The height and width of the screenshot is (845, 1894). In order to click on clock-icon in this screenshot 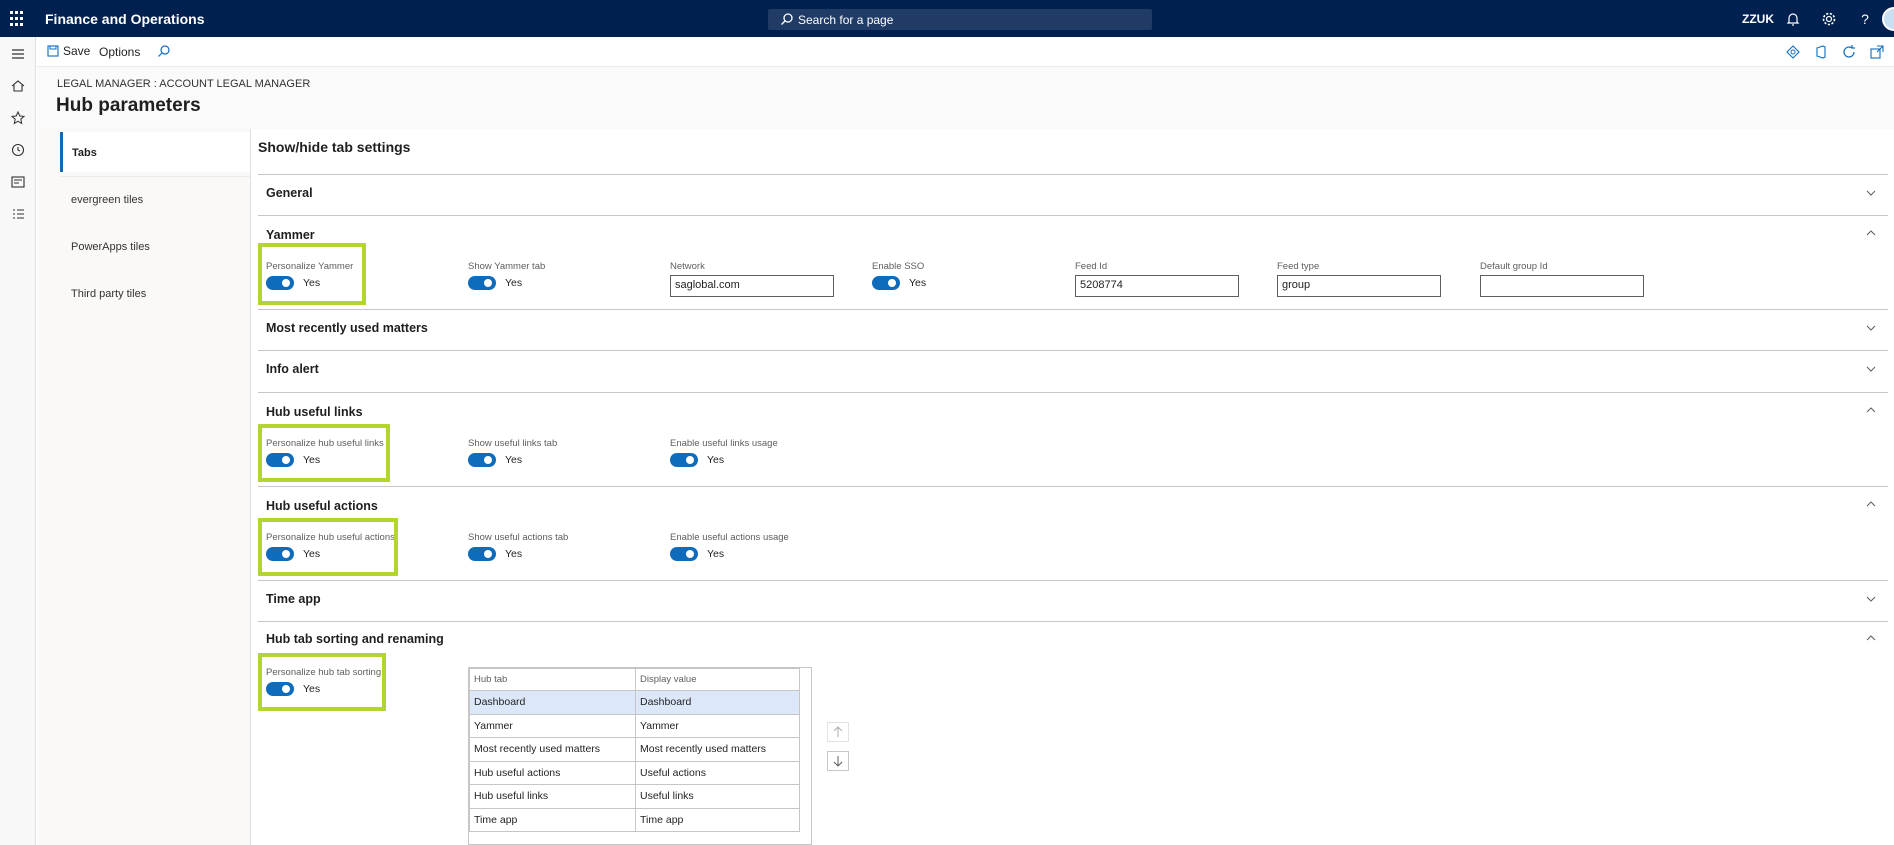, I will do `click(18, 150)`.